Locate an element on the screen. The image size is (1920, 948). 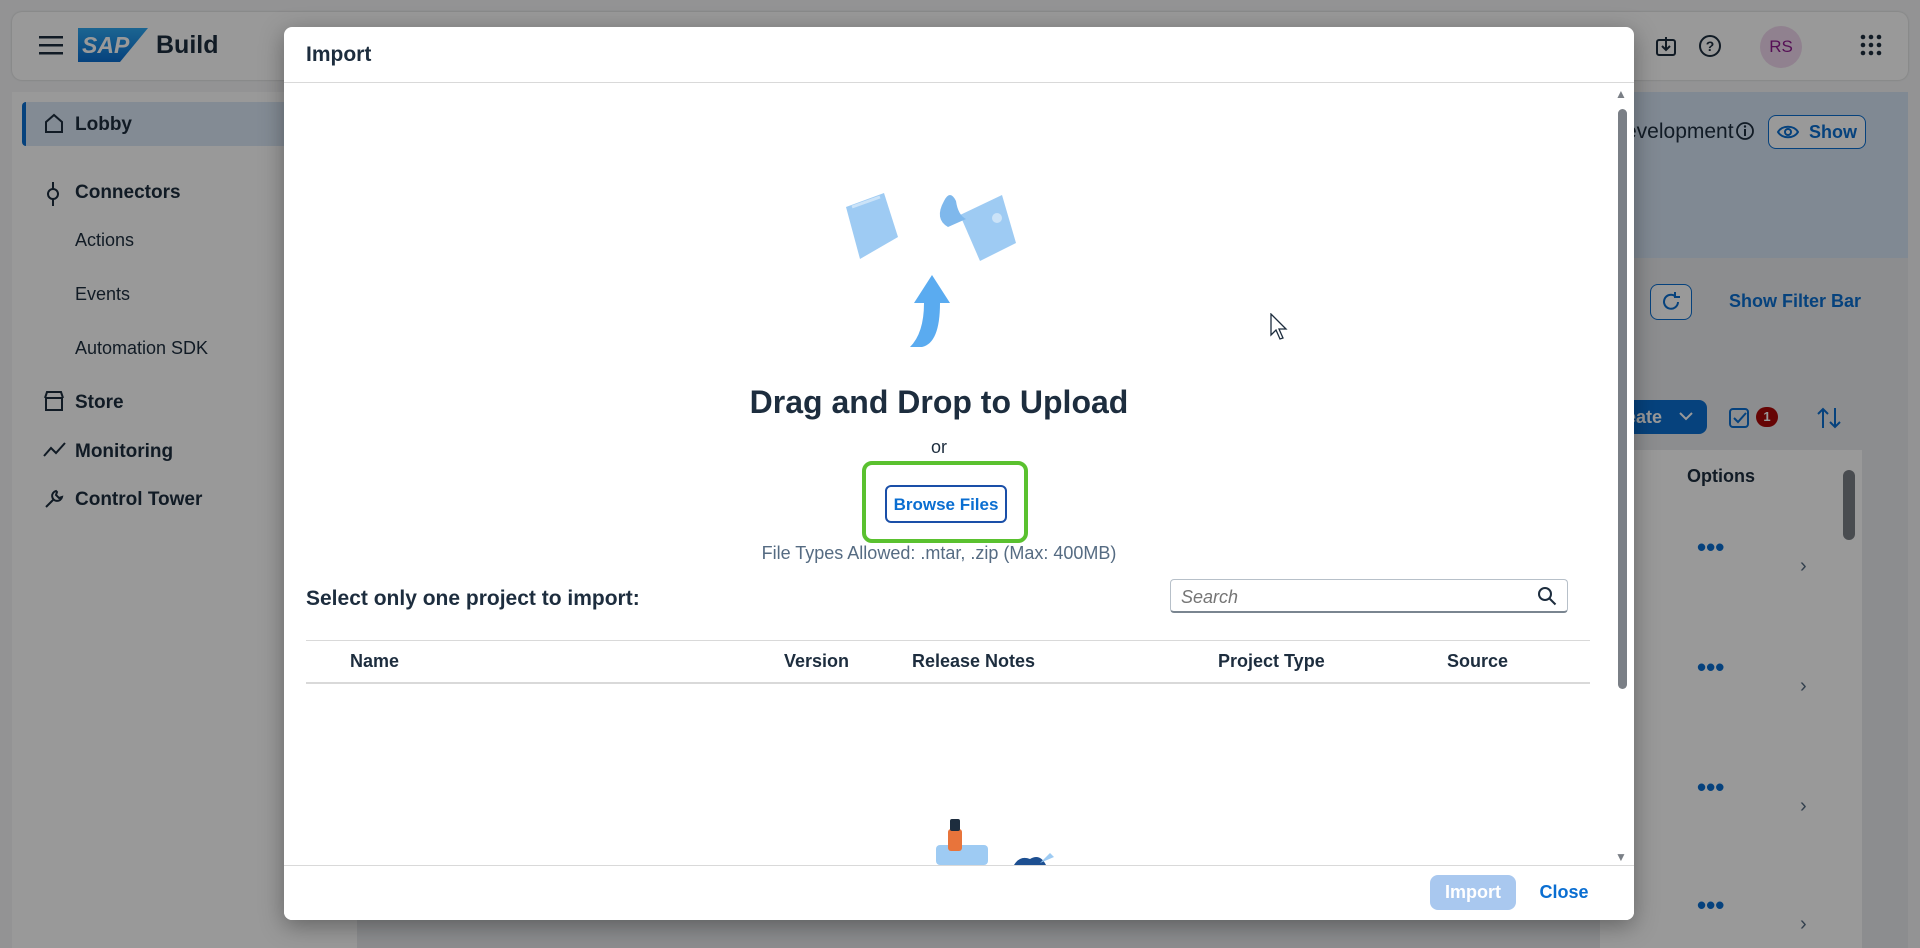
browse-files-button: Browse Files is located at coordinates (946, 504).